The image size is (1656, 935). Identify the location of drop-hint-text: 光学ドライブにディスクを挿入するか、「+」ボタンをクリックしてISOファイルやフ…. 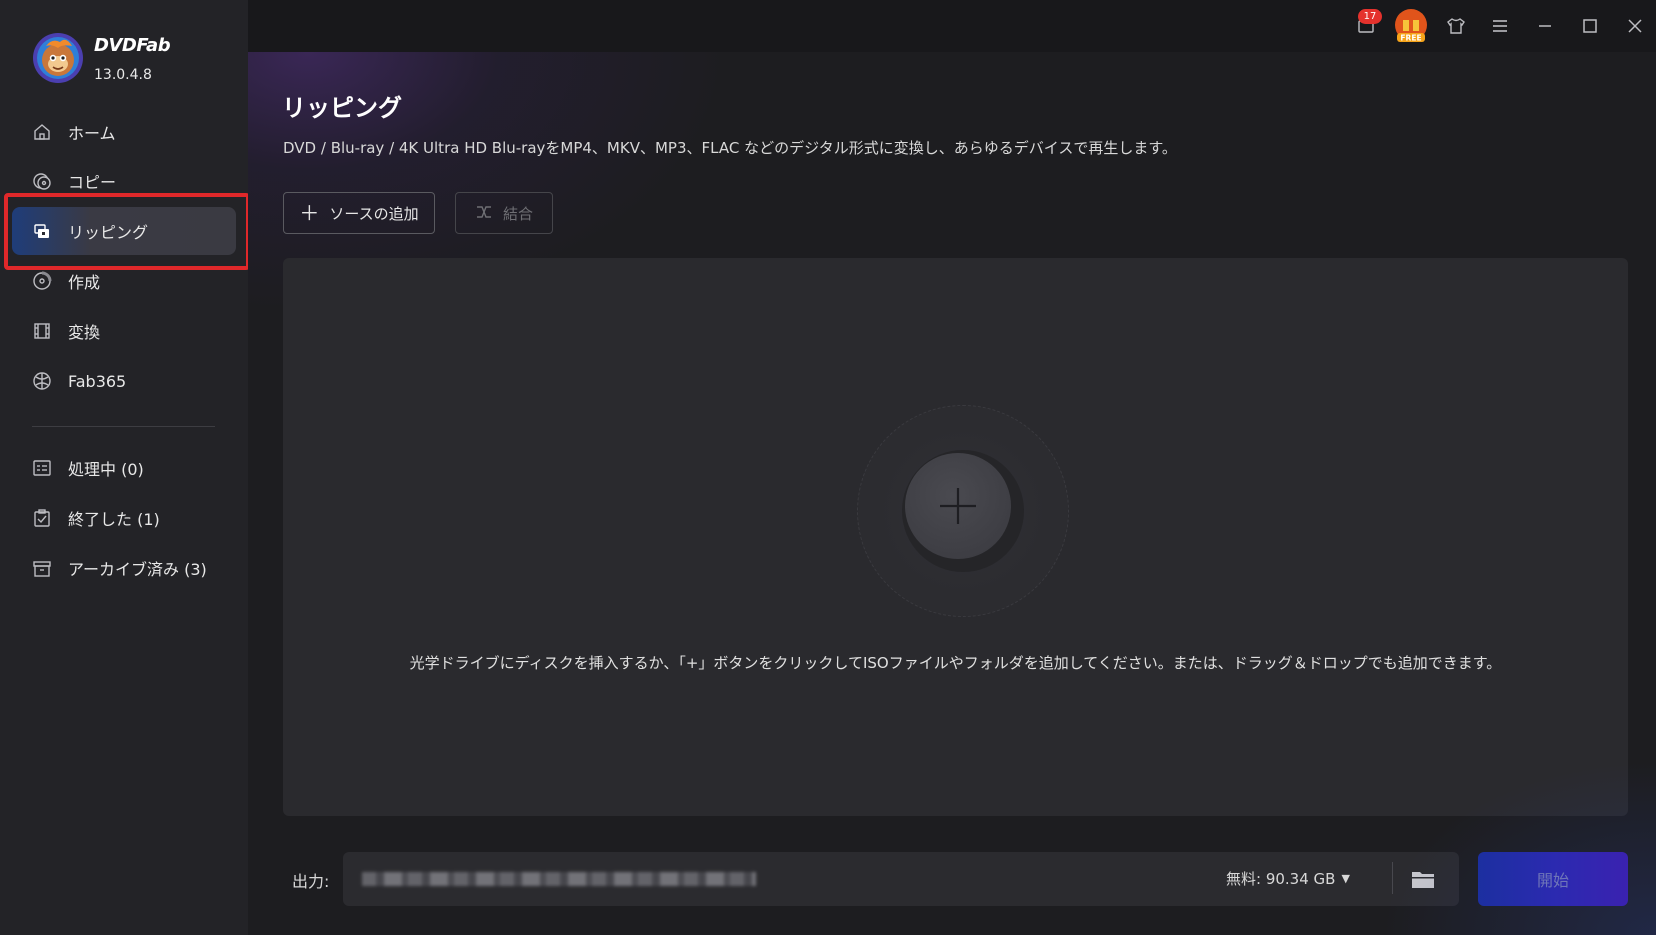
(955, 663).